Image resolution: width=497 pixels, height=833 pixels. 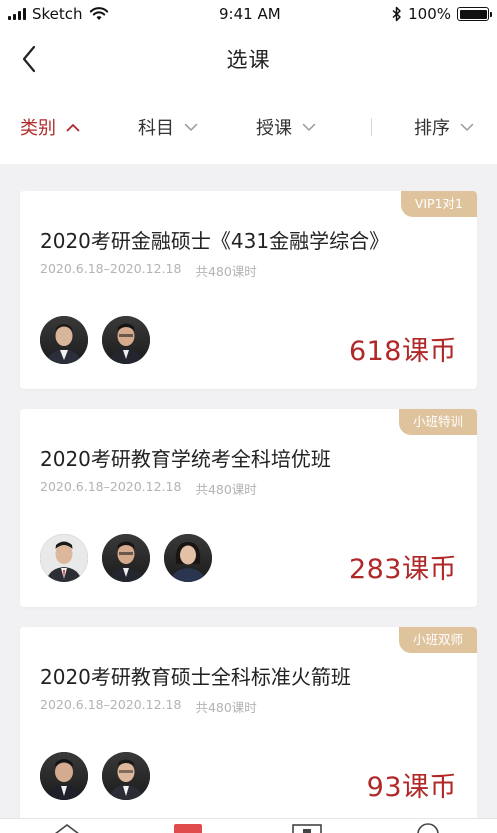 What do you see at coordinates (274, 128) in the screenshot?
I see `filter-label: 授课` at bounding box center [274, 128].